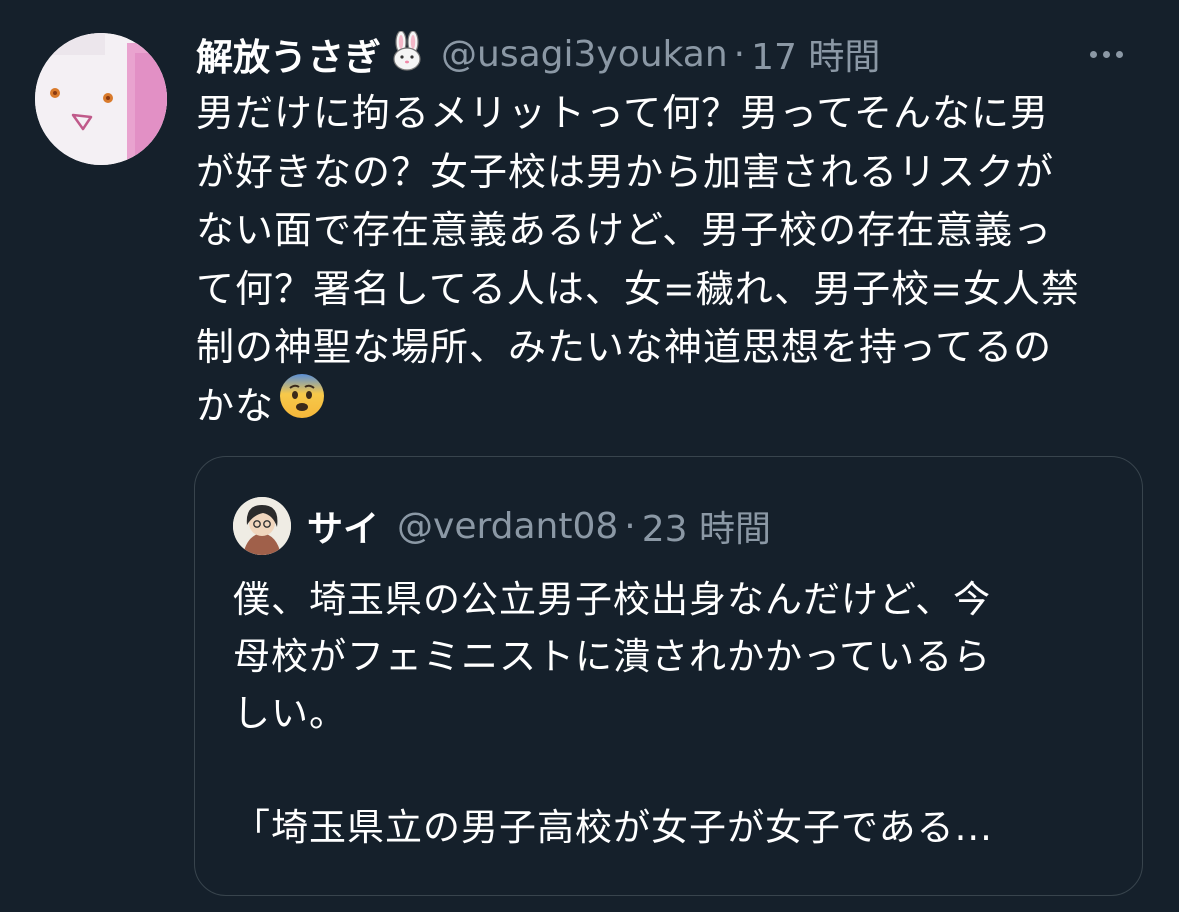  Describe the element at coordinates (1106, 54) in the screenshot. I see `more-horizontal-icon` at that location.